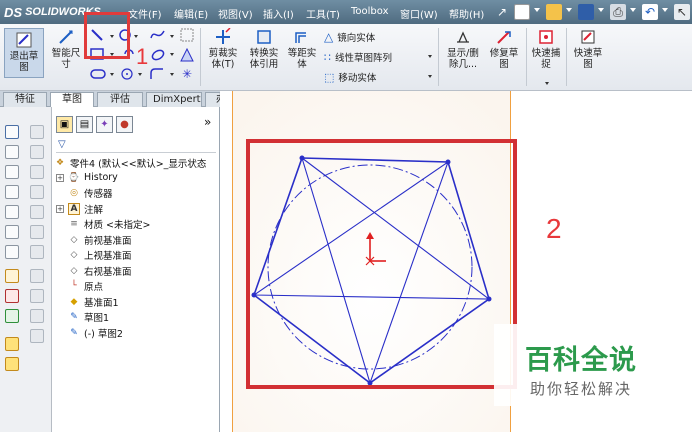  What do you see at coordinates (207, 122) in the screenshot?
I see `expand-panel-icon: »` at bounding box center [207, 122].